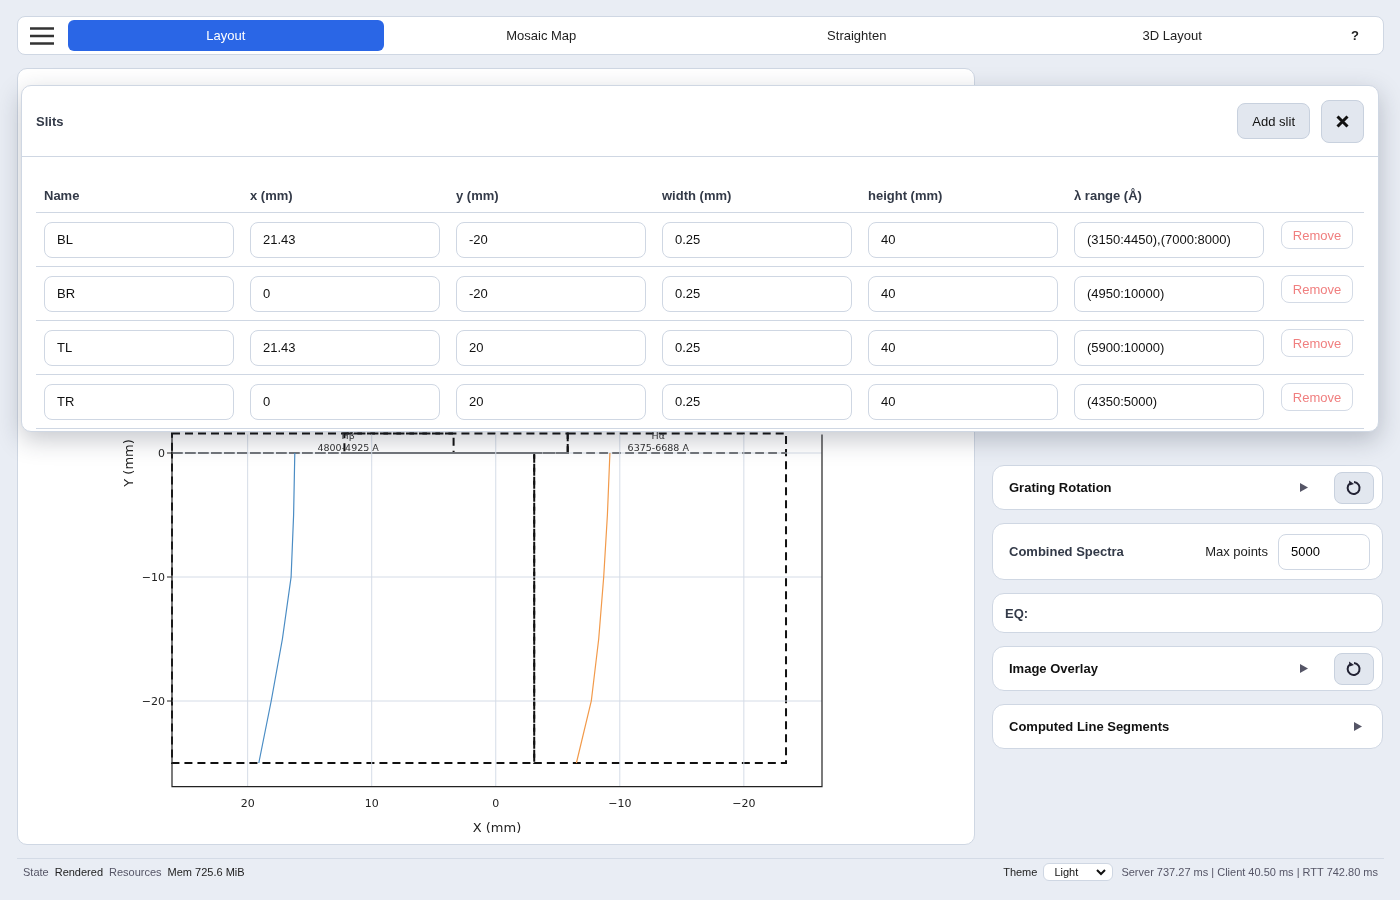 This screenshot has width=1400, height=900. Describe the element at coordinates (78, 872) in the screenshot. I see `state-value: Rendered` at that location.